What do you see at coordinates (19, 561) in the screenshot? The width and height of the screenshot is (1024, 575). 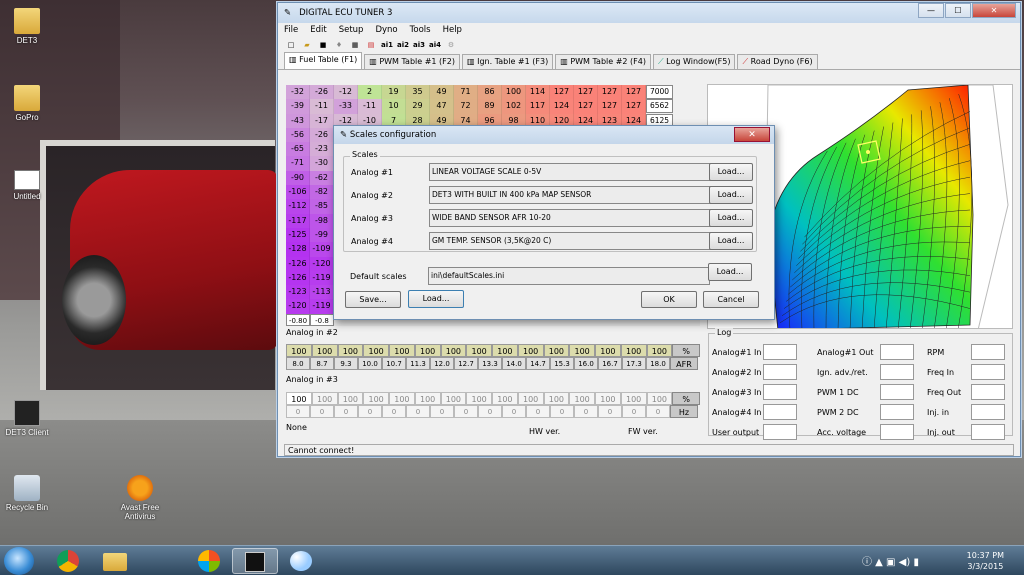 I see `windows-start-icon` at bounding box center [19, 561].